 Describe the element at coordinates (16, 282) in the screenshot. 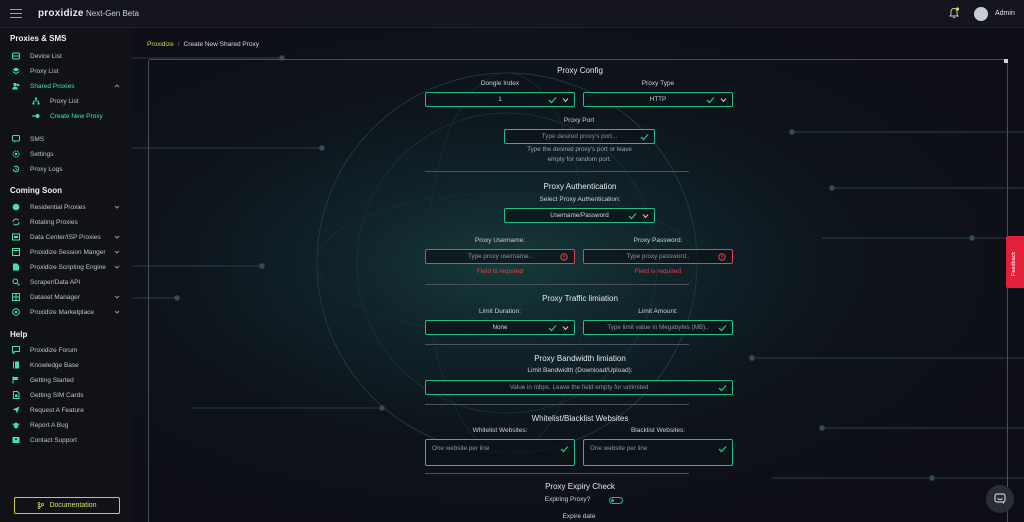

I see `search-icon` at that location.